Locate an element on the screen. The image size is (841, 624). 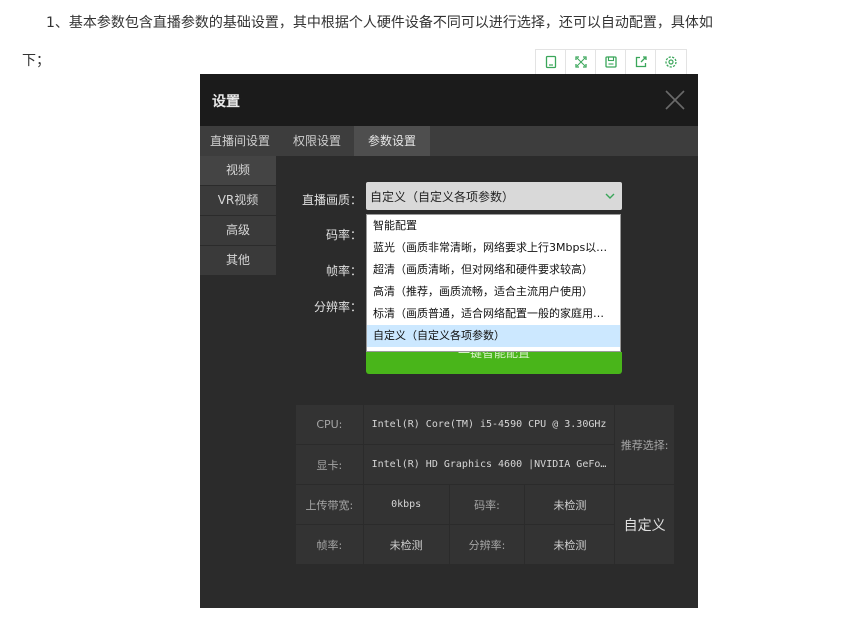
settings-button is located at coordinates (671, 62).